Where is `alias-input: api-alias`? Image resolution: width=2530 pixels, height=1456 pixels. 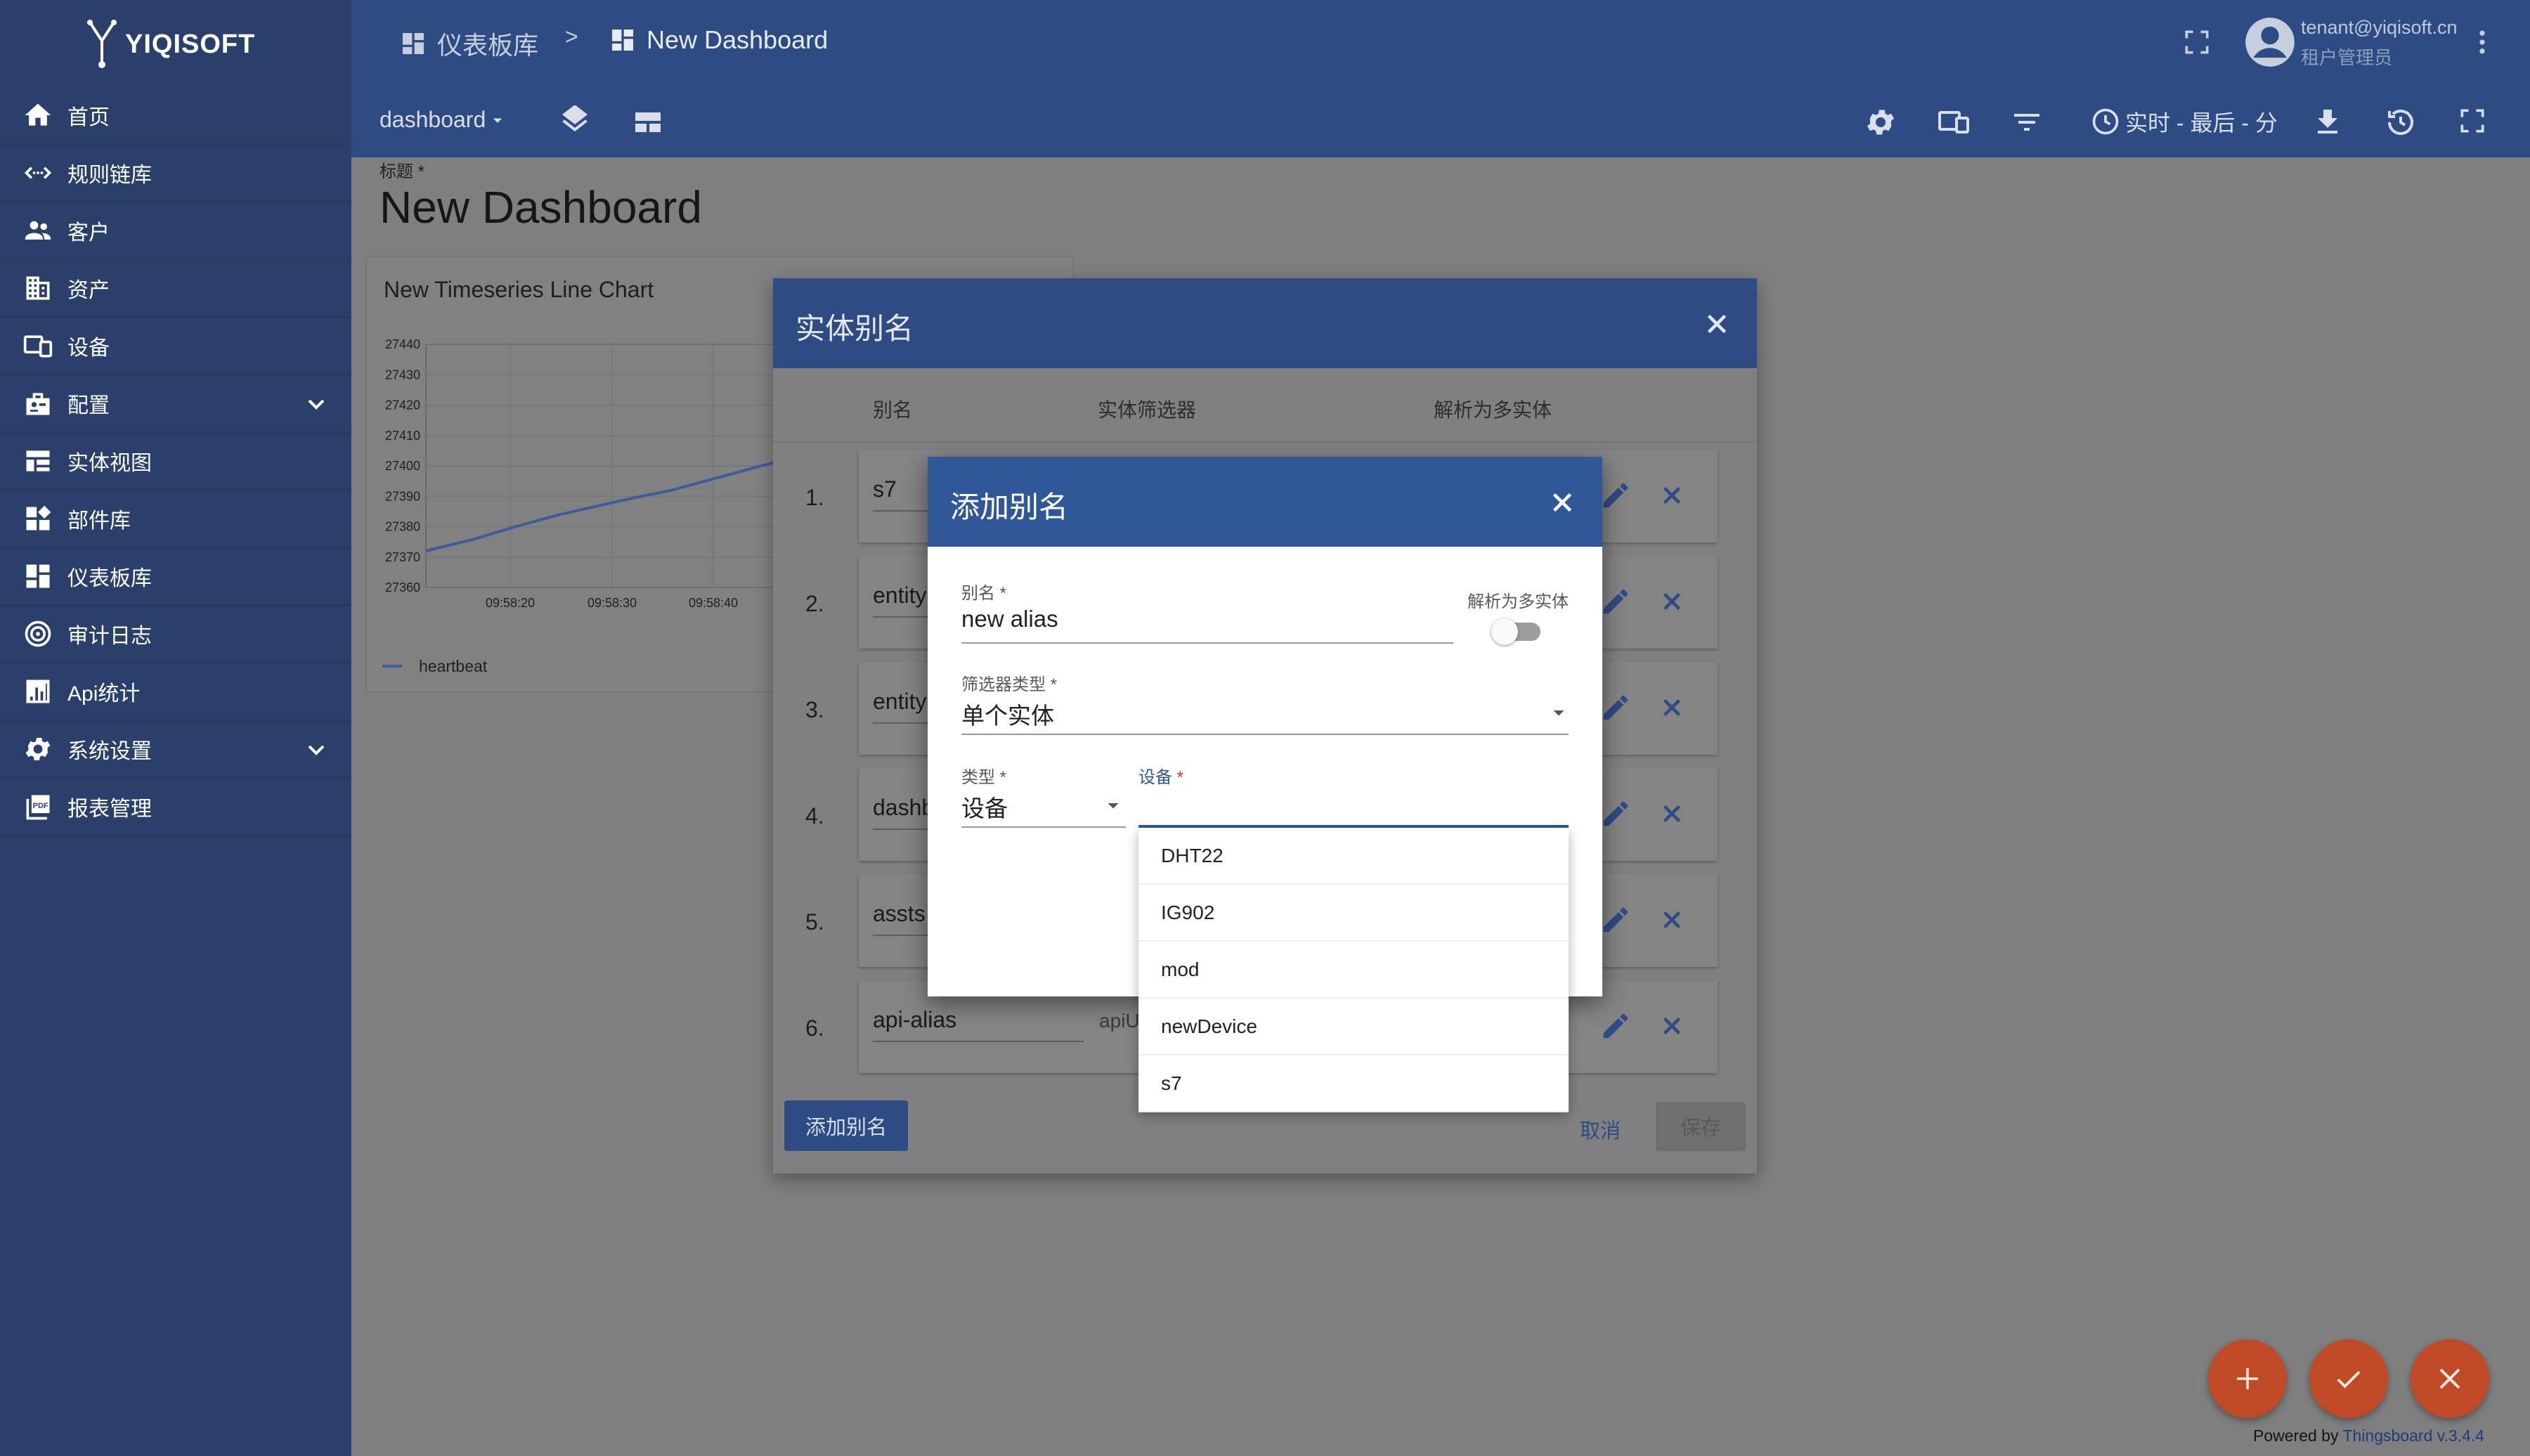
alias-input: api-alias is located at coordinates (914, 1020).